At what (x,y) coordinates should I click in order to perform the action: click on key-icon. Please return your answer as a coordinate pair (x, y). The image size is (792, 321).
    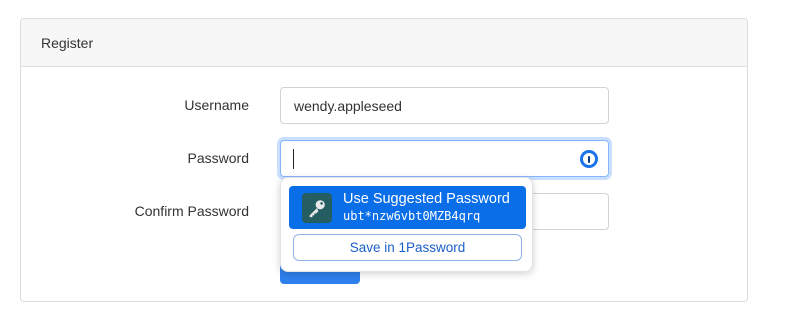
    Looking at the image, I should click on (317, 207).